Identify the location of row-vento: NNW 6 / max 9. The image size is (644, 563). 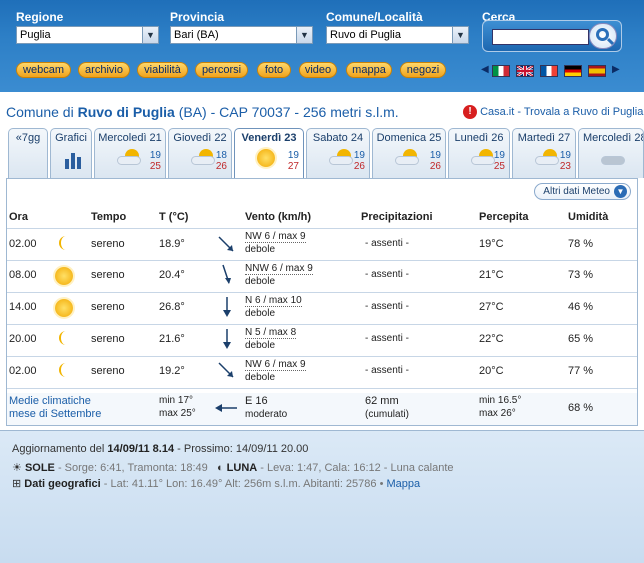
(279, 269).